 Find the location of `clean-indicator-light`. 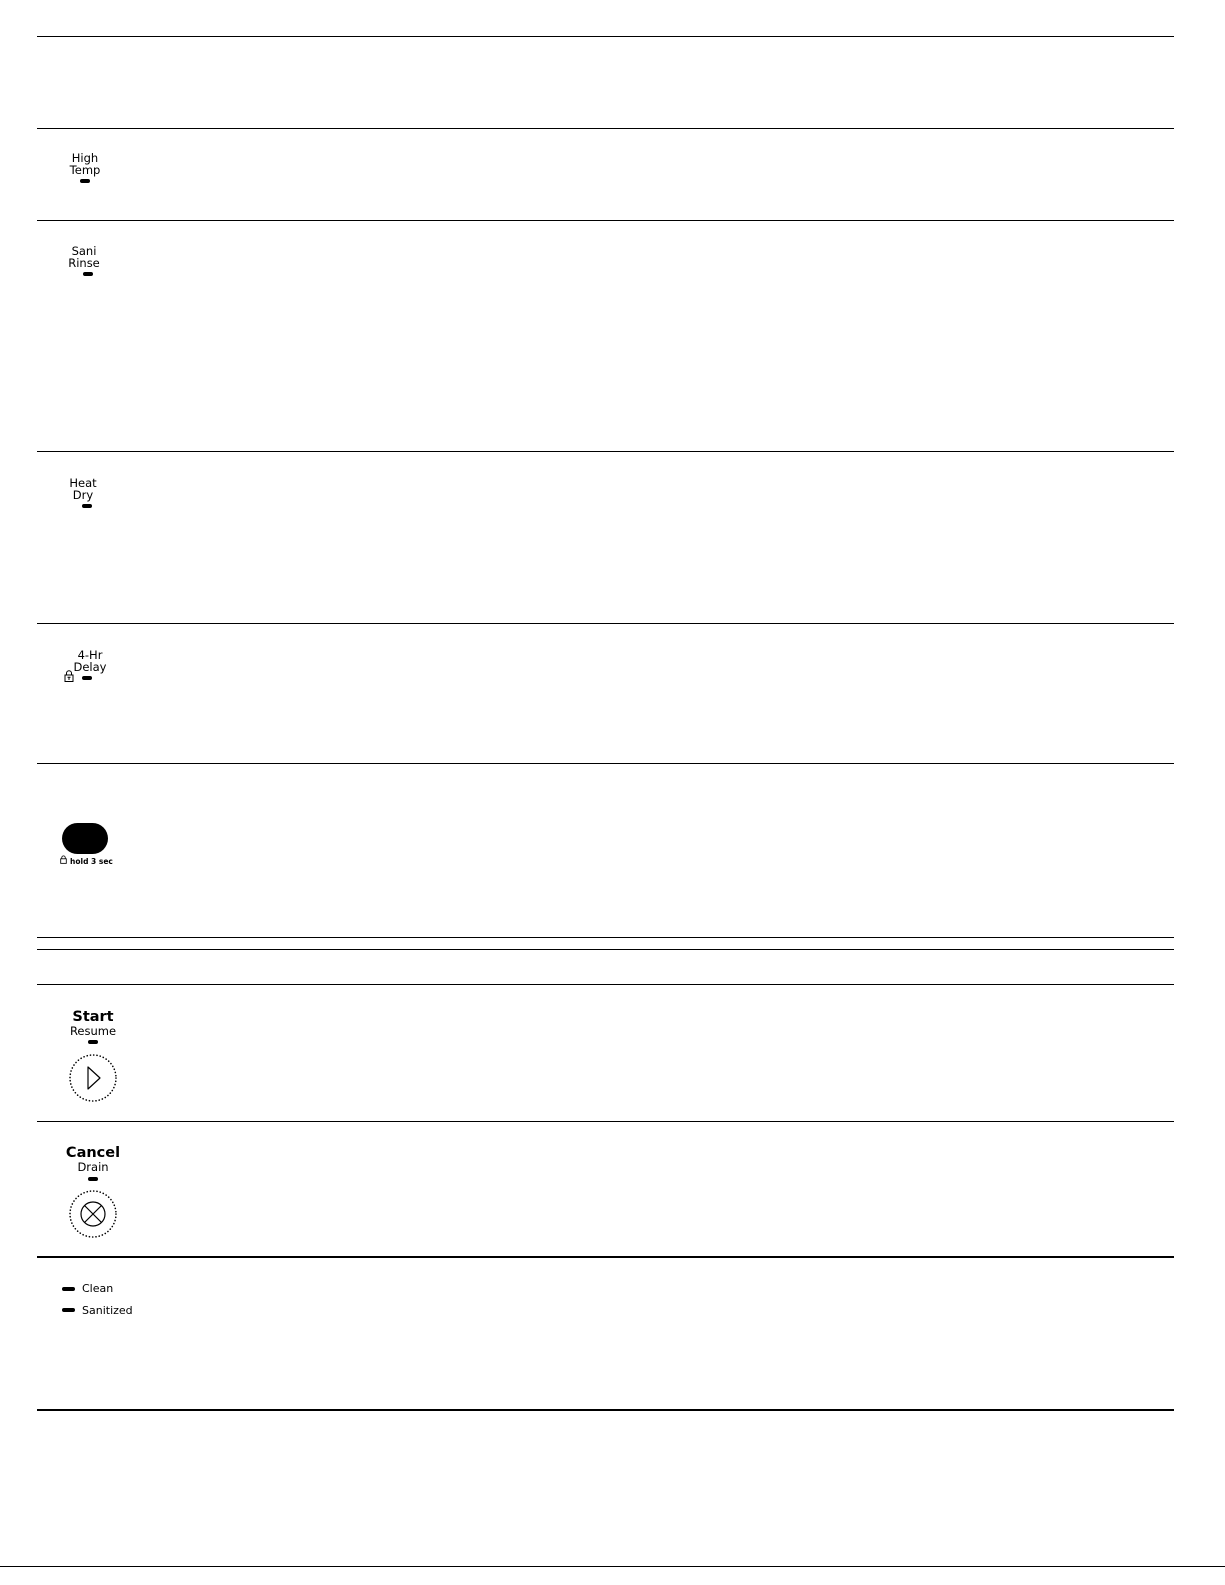

clean-indicator-light is located at coordinates (68, 1289).